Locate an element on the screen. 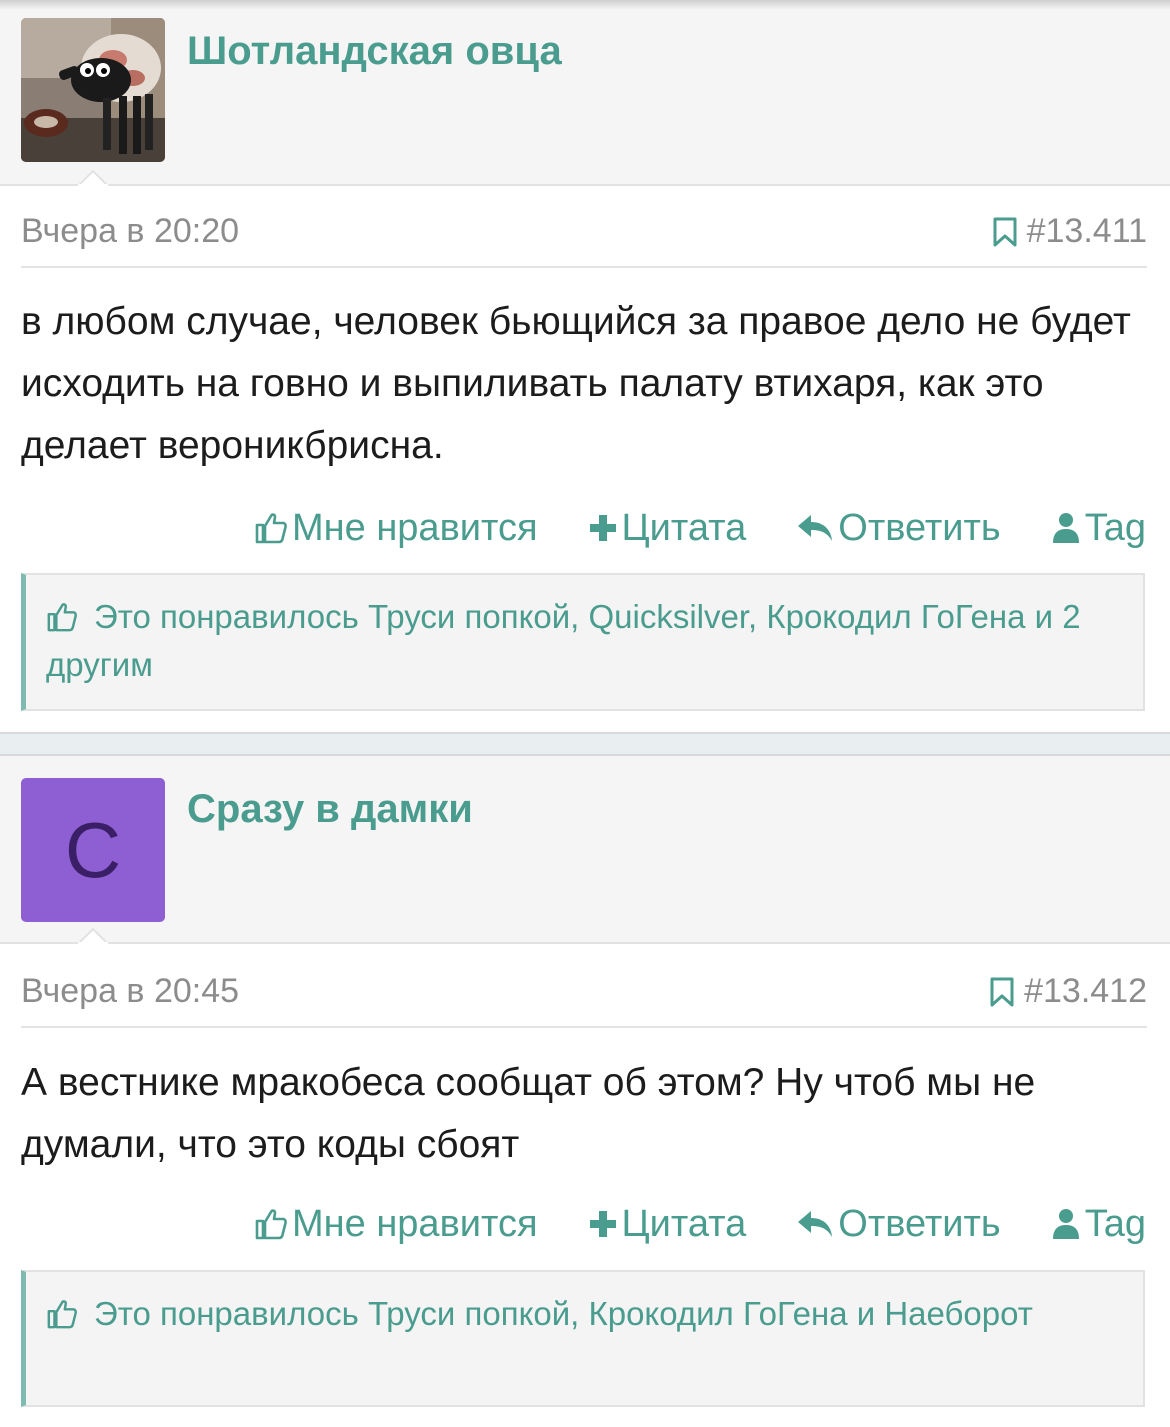 This screenshot has height=1427, width=1170. sheep-avatar-image is located at coordinates (93, 90).